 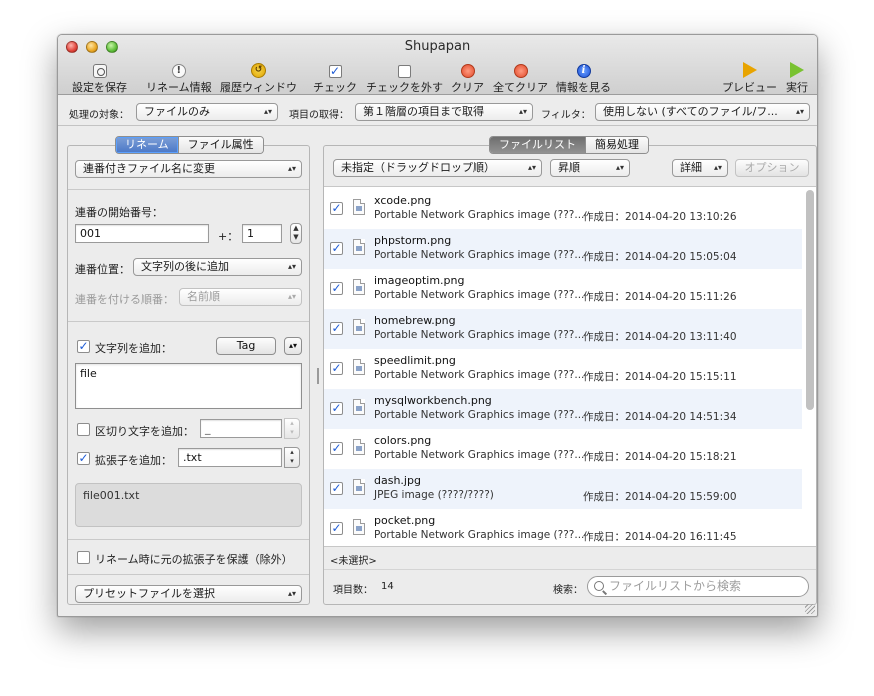 What do you see at coordinates (179, 87) in the screenshot?
I see `rename-info-label: リネーム情報` at bounding box center [179, 87].